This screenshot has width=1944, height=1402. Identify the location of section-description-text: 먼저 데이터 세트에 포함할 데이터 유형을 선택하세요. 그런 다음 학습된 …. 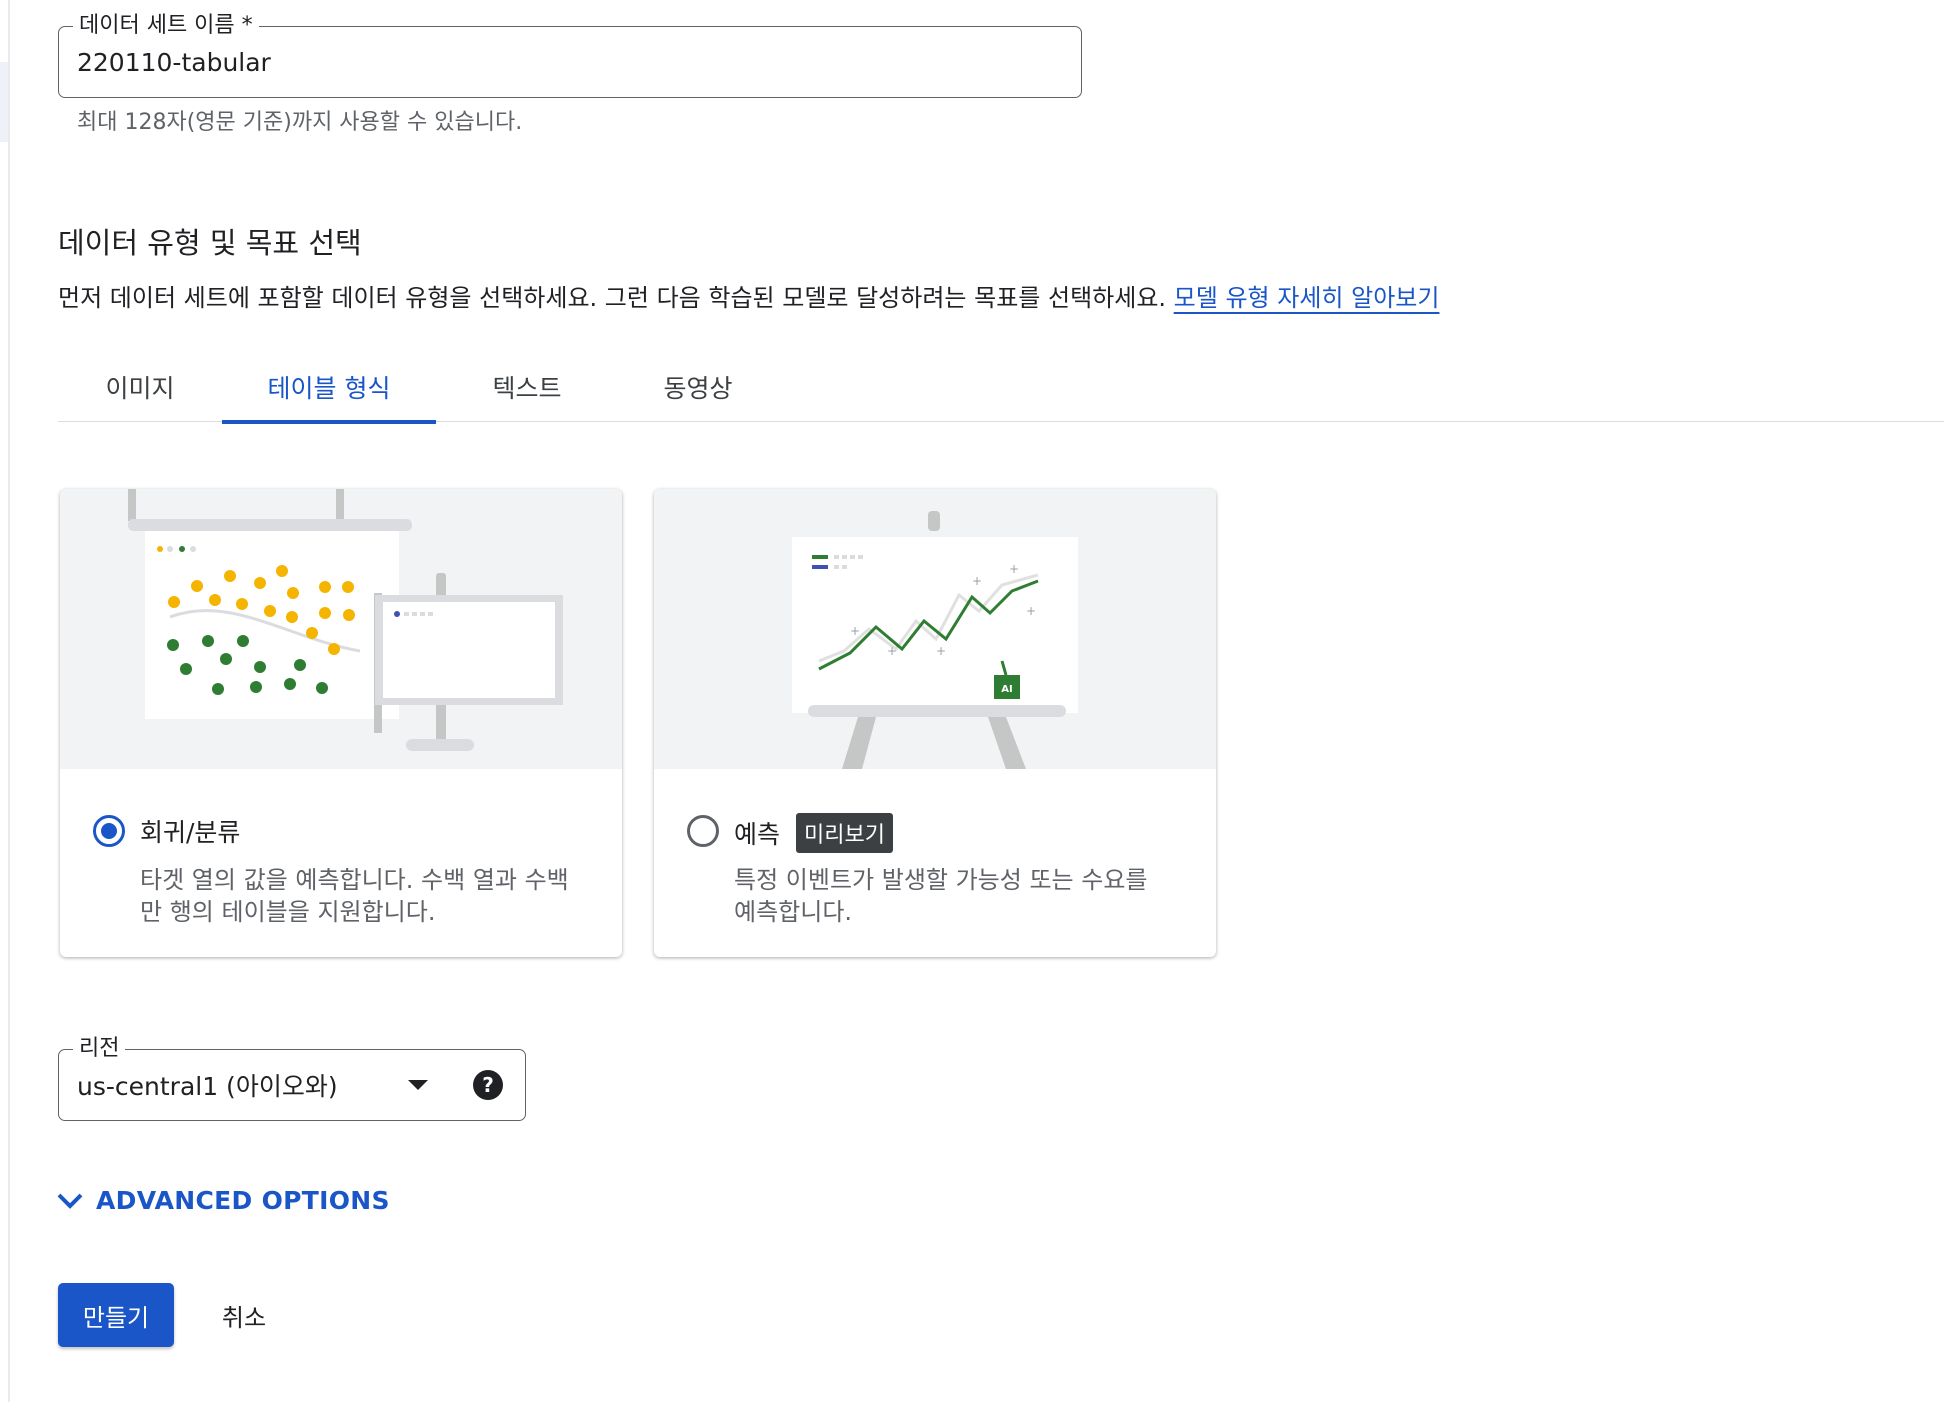
(612, 298).